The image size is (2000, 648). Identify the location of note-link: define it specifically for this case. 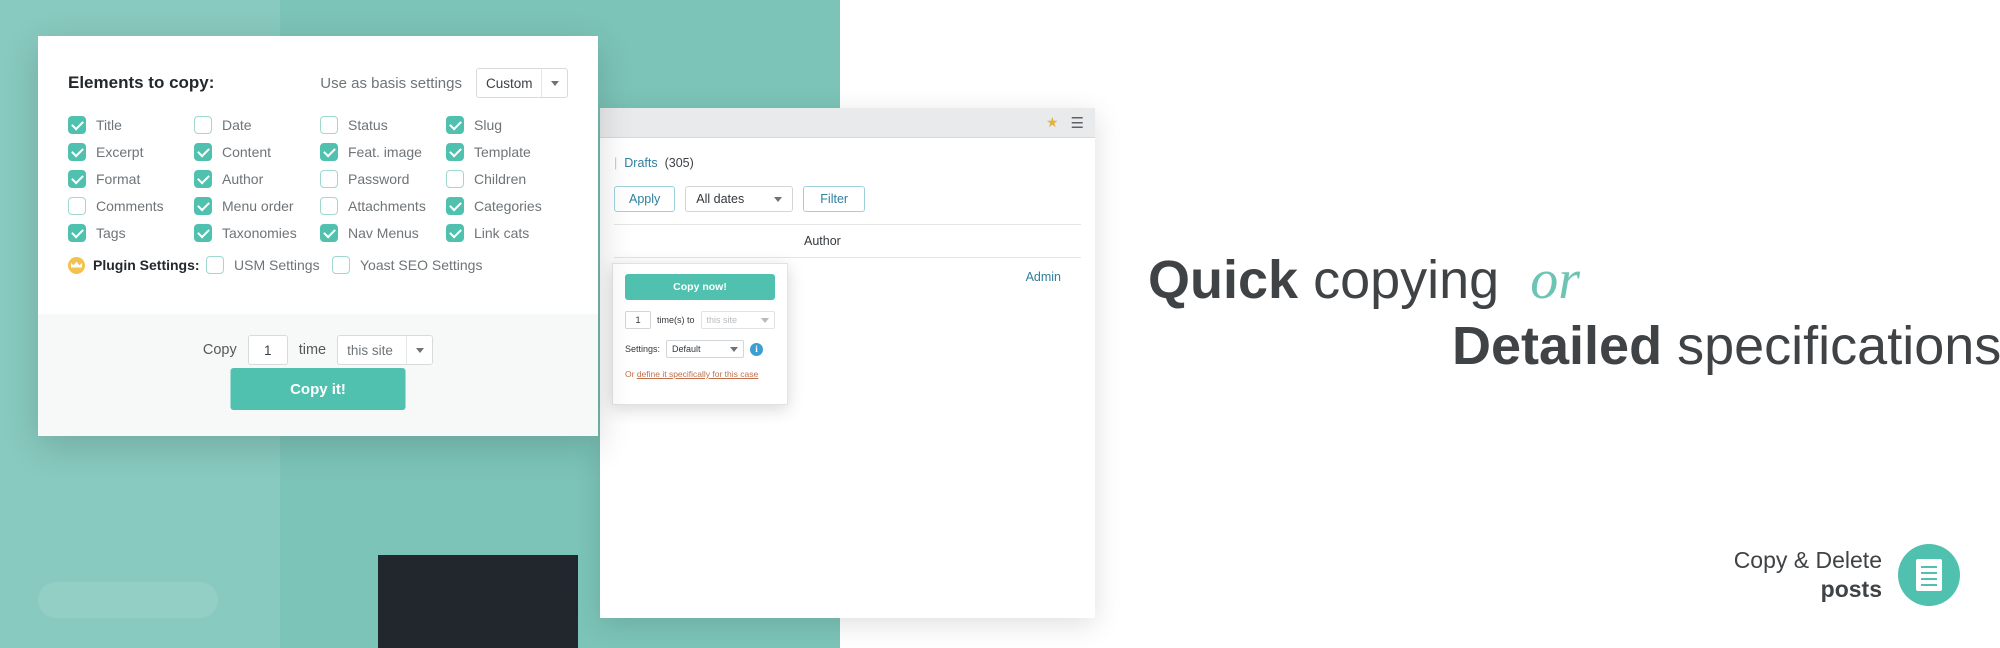
(697, 374).